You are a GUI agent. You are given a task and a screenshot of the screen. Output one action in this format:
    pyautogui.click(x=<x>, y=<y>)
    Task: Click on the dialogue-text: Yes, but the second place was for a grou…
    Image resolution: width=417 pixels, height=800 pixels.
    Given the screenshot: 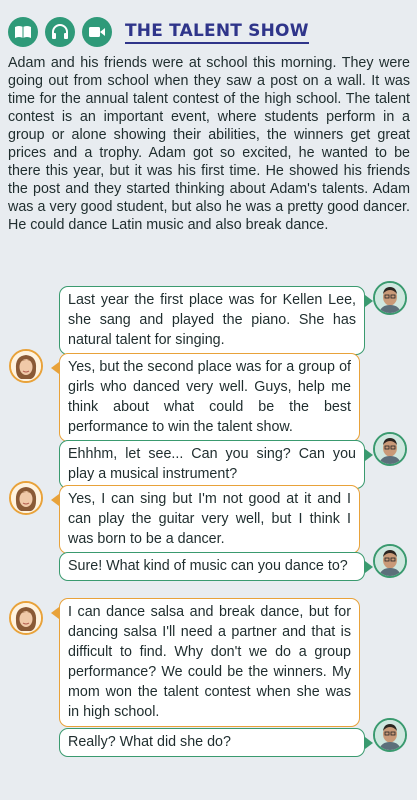 What is the action you would take?
    pyautogui.click(x=209, y=397)
    